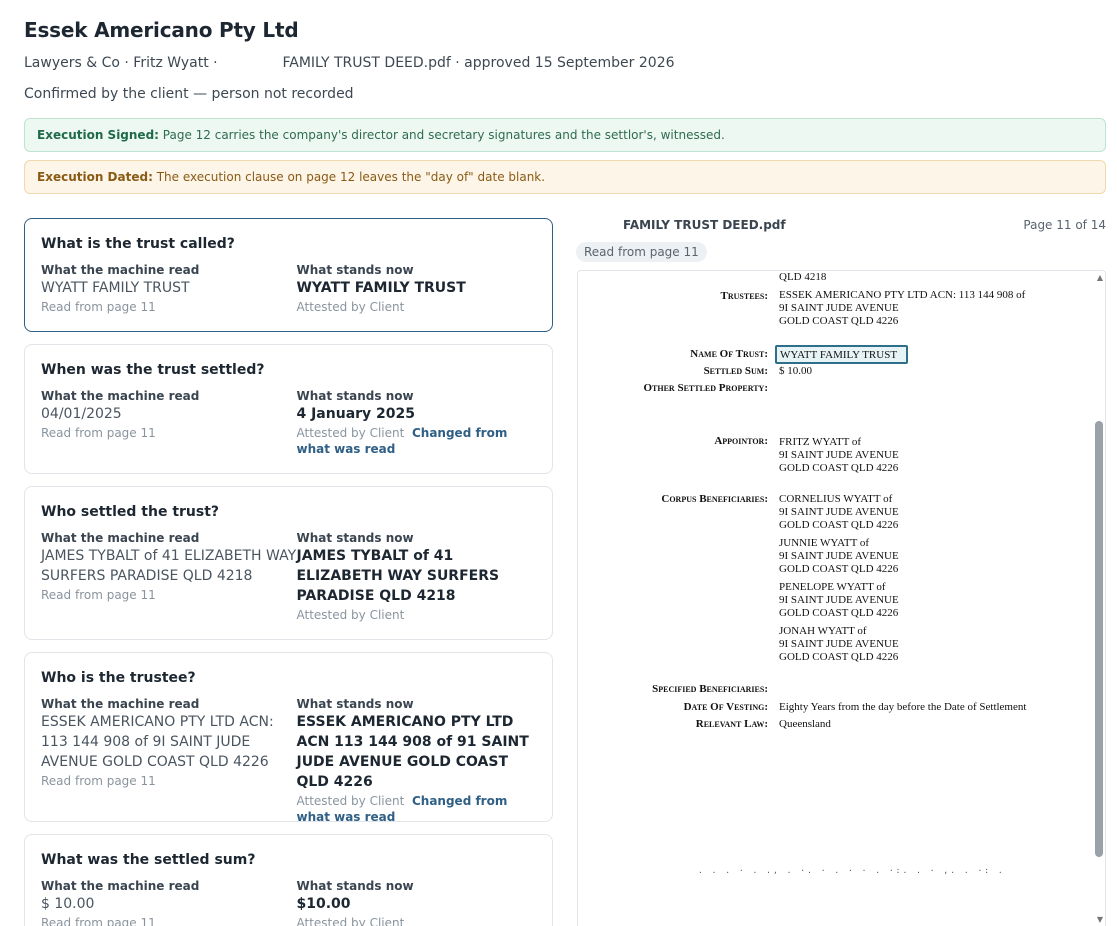  Describe the element at coordinates (366, 63) in the screenshot. I see `meta-file: FAMILY TRUST DEED.pdf` at that location.